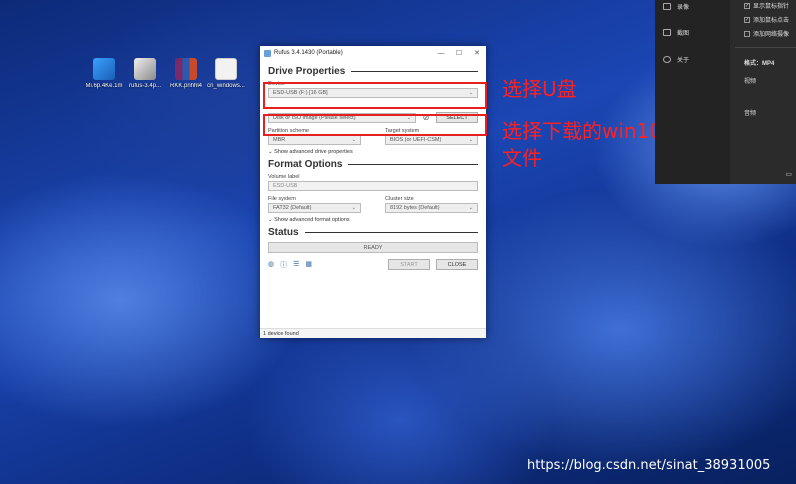 This screenshot has width=796, height=484. What do you see at coordinates (676, 32) in the screenshot?
I see `recorder-nav-screenshot: 截图` at bounding box center [676, 32].